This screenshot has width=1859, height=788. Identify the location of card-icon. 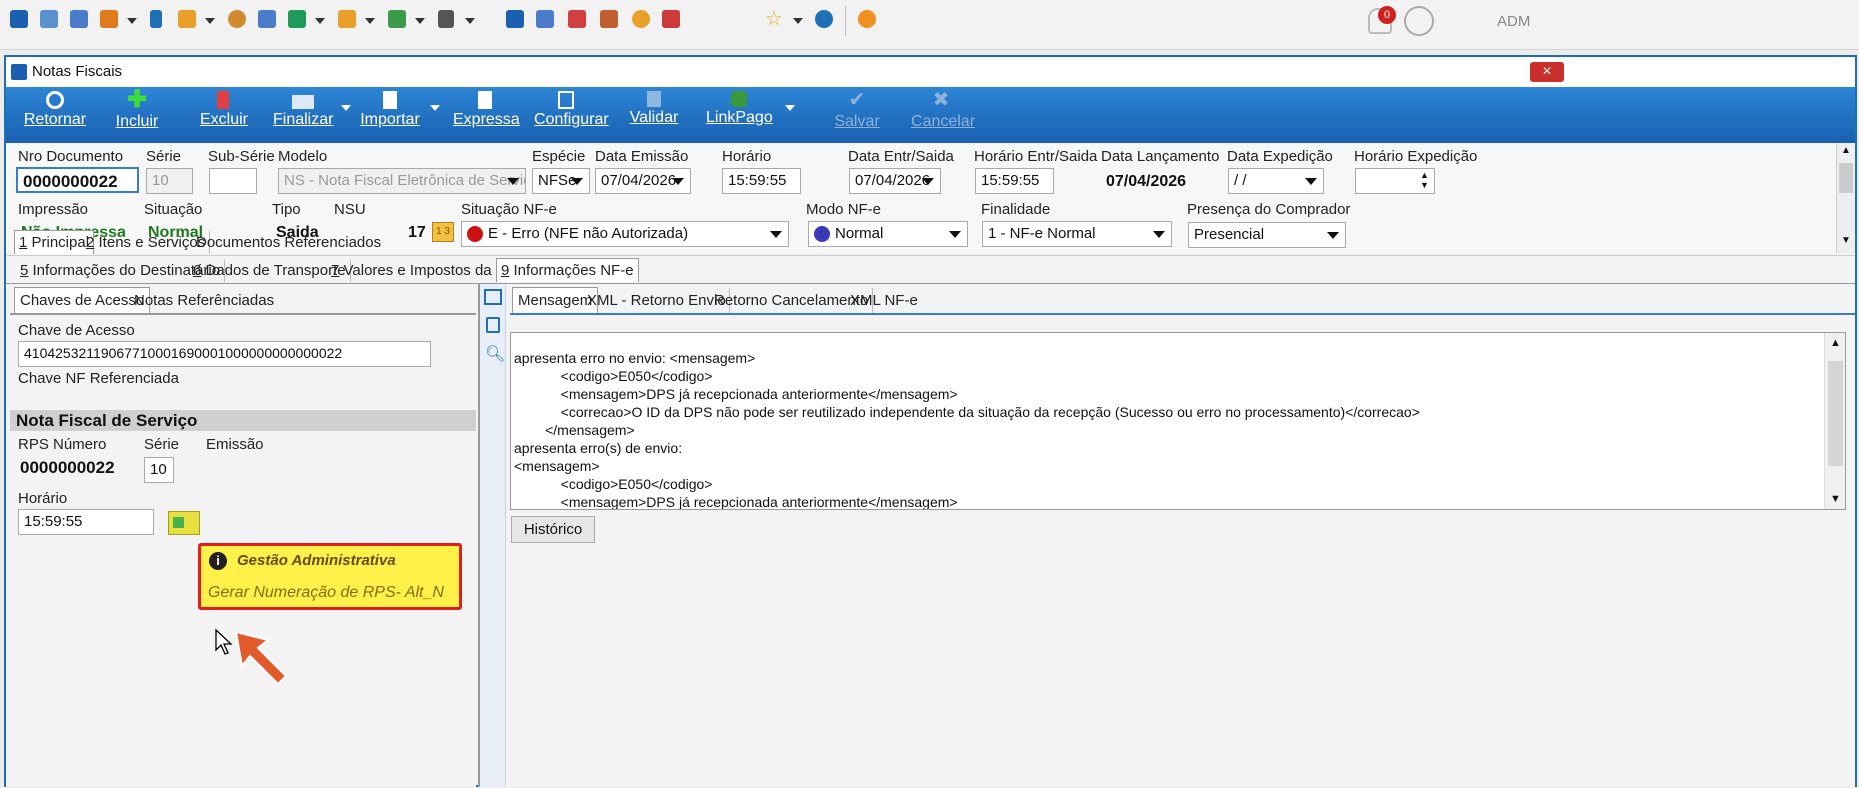
(79, 19).